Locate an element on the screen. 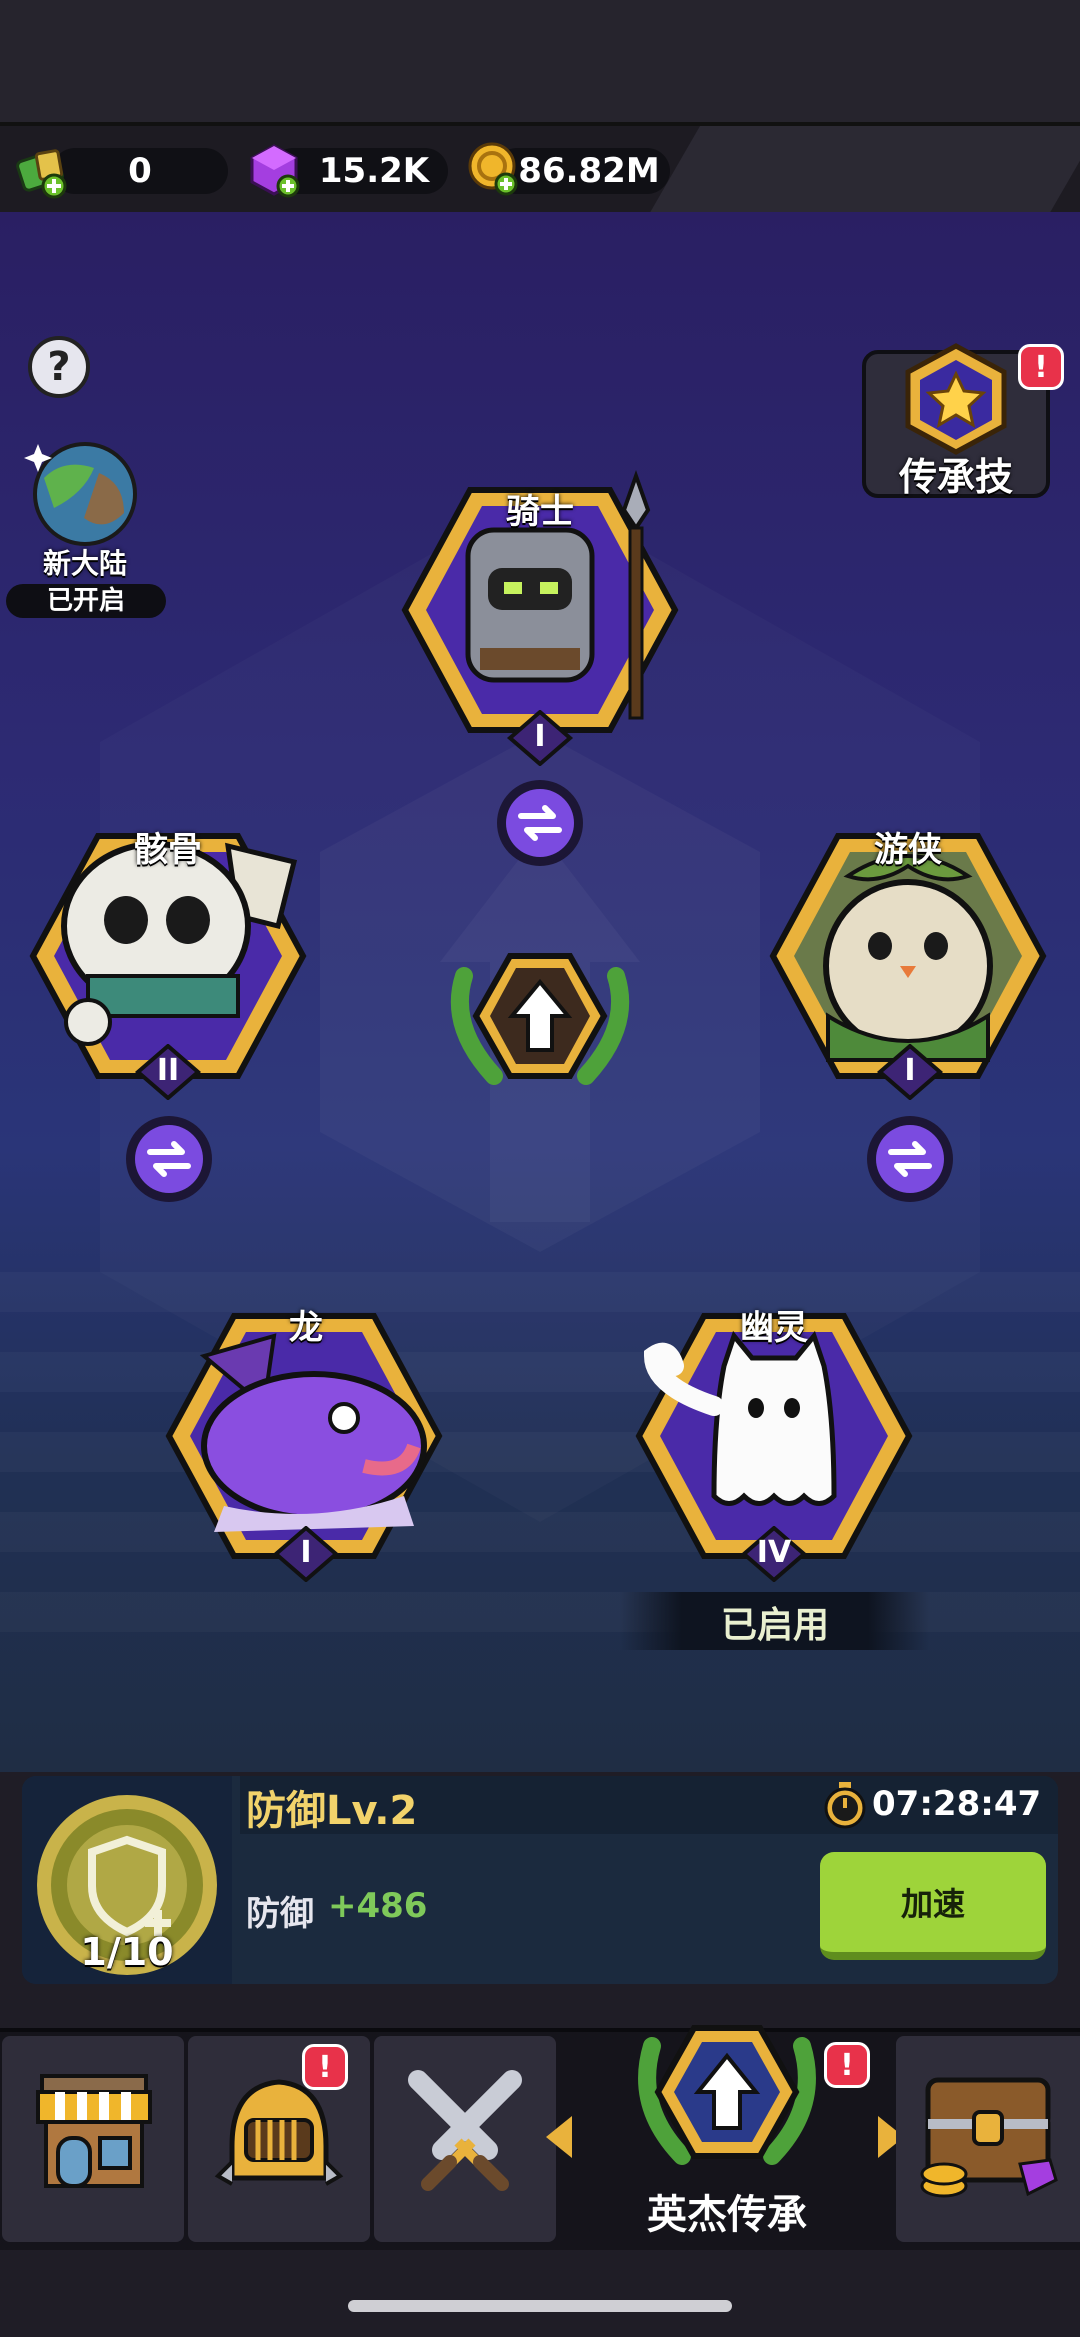  continent-status: 已开启 is located at coordinates (86, 601).